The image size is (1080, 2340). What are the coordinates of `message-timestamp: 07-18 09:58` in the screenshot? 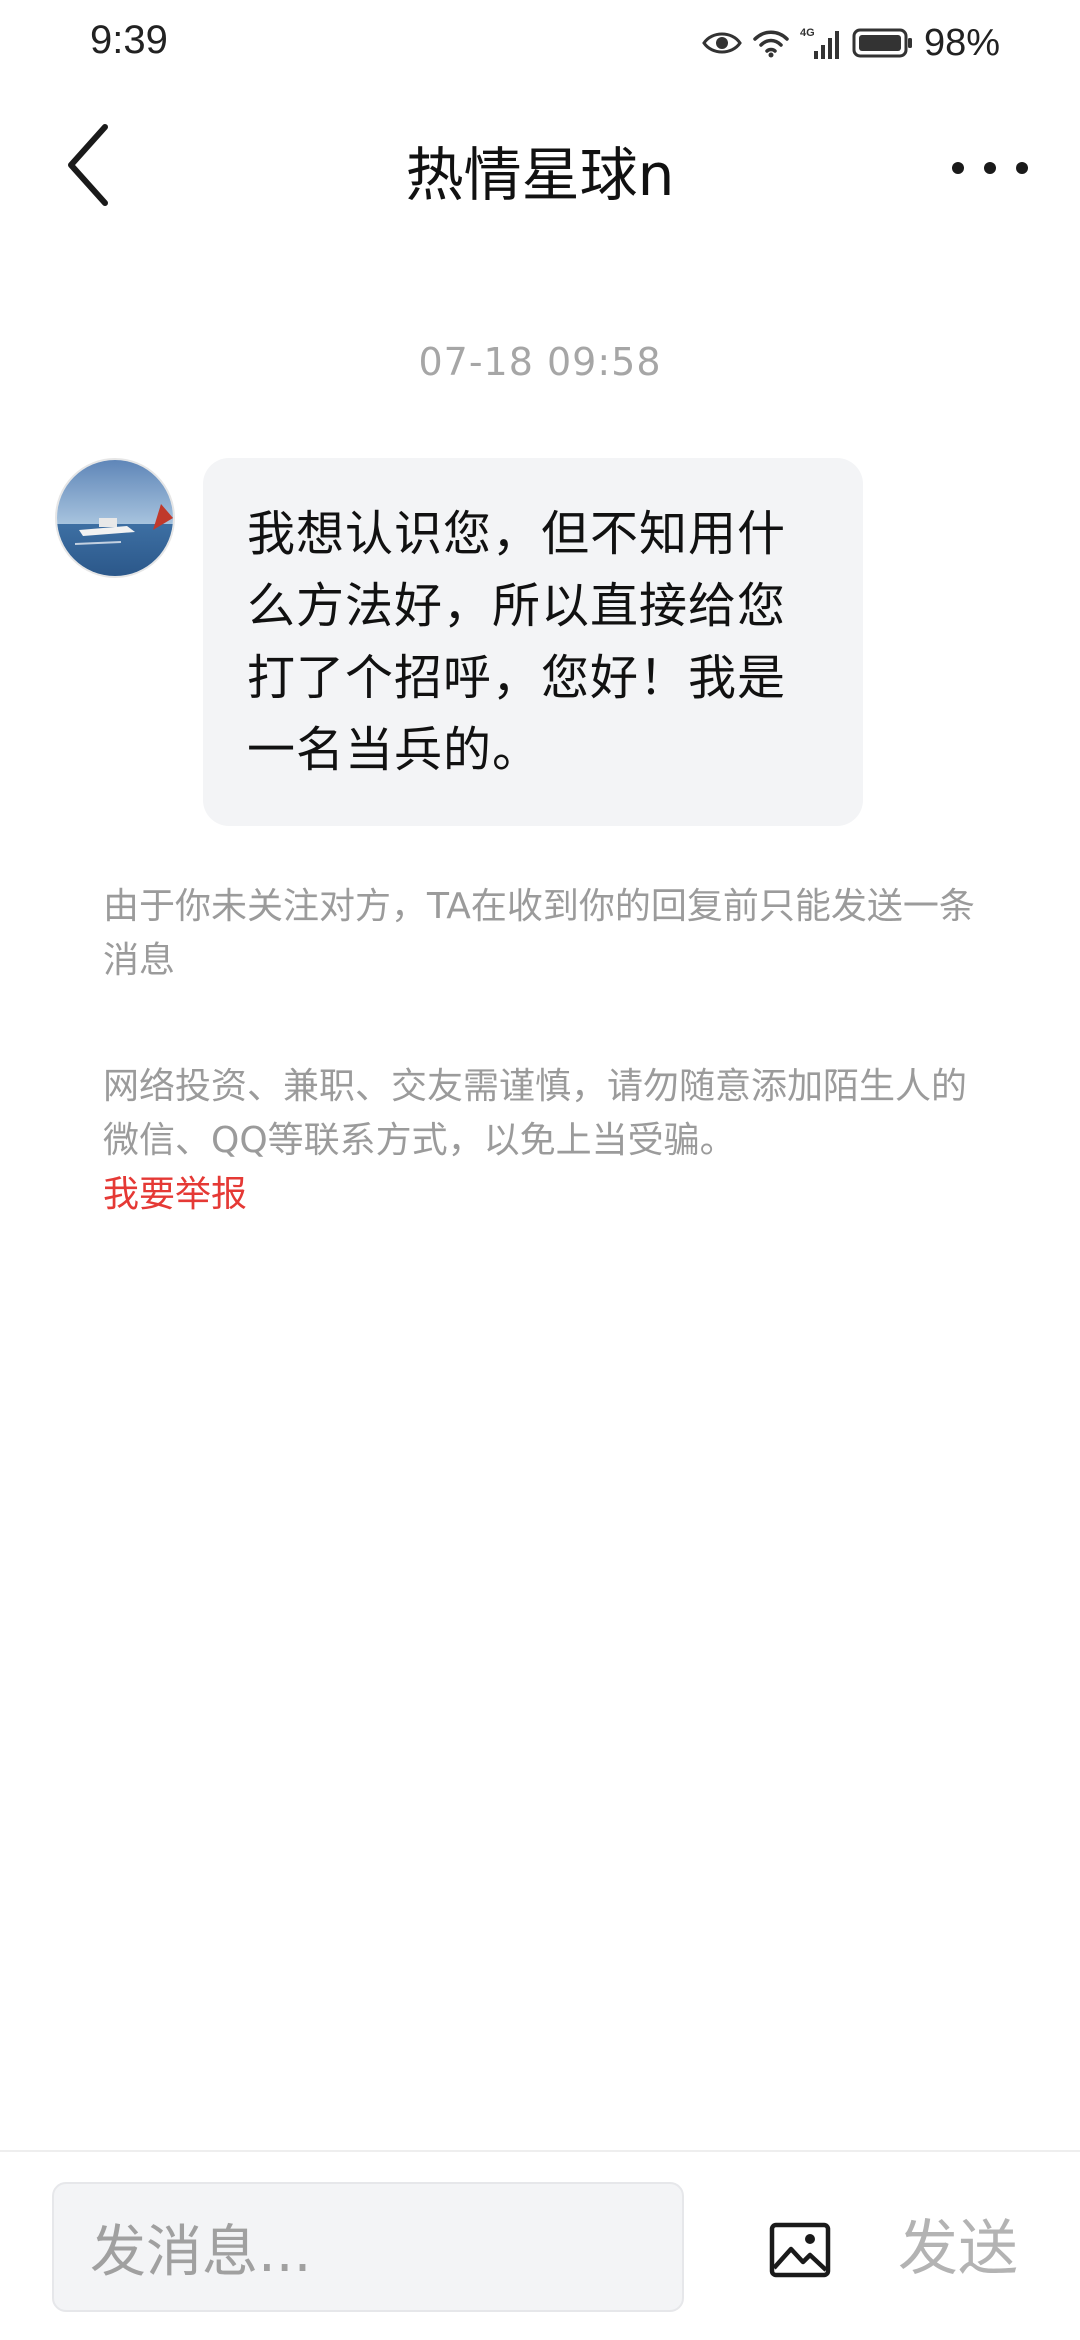 It's located at (540, 362).